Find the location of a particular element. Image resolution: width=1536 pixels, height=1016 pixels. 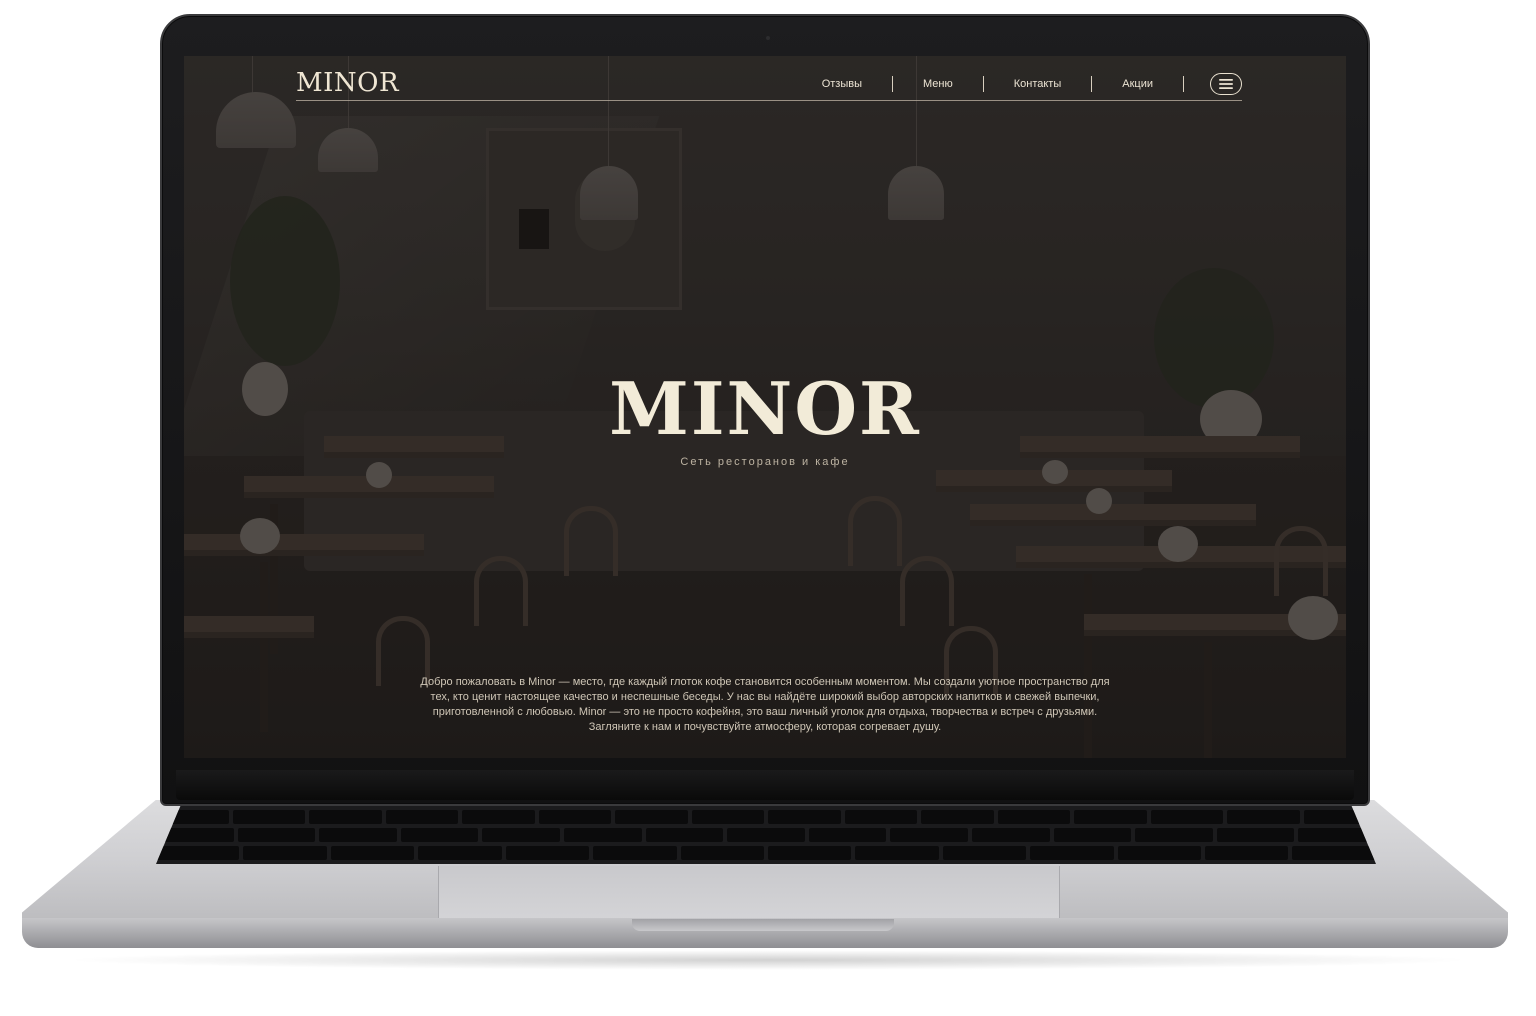

site-logo: MINOR is located at coordinates (347, 83).